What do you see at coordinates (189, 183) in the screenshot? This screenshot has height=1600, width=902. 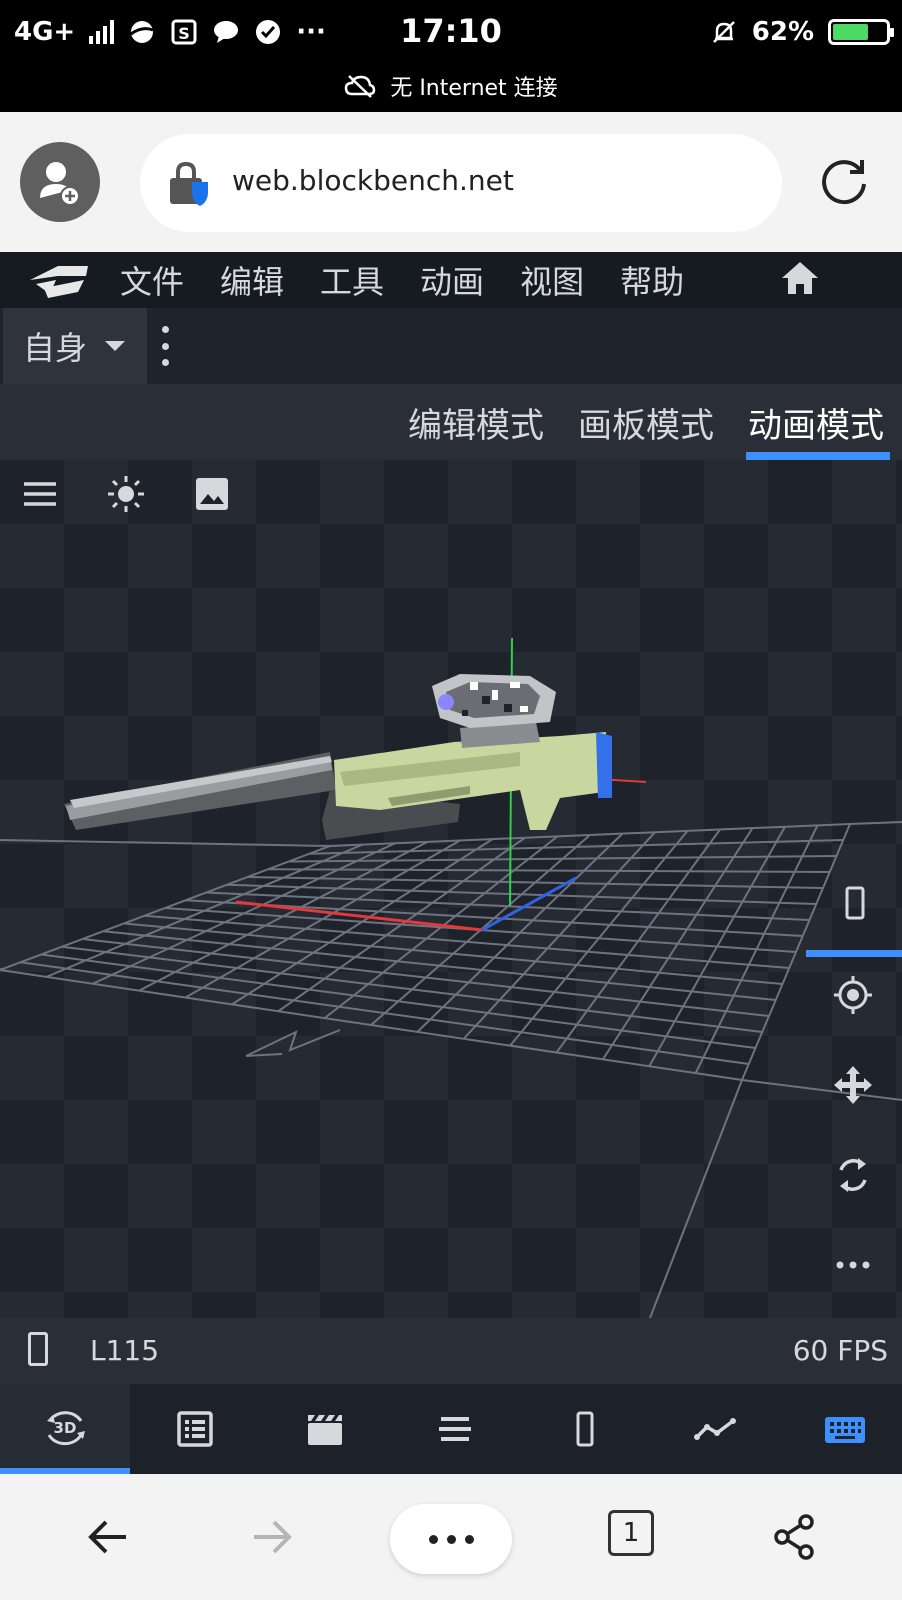 I see `lock-shield-icon` at bounding box center [189, 183].